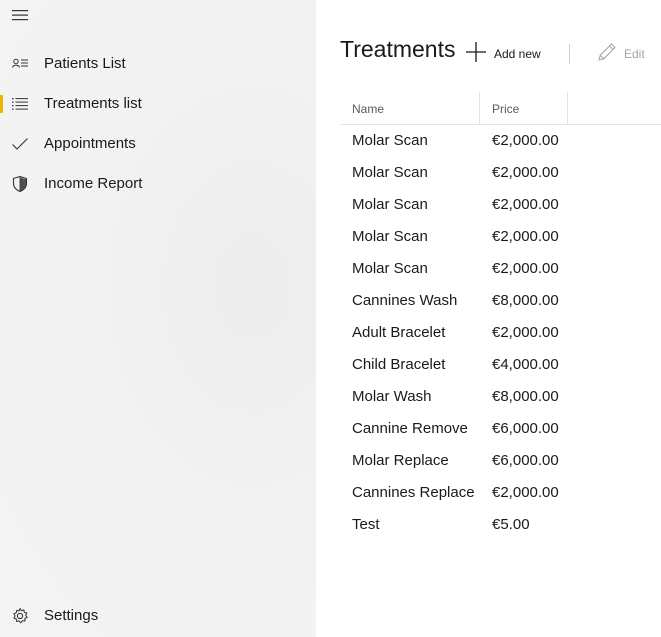 The width and height of the screenshot is (661, 637). I want to click on treatment-price-cell: €4,000.00, so click(525, 364).